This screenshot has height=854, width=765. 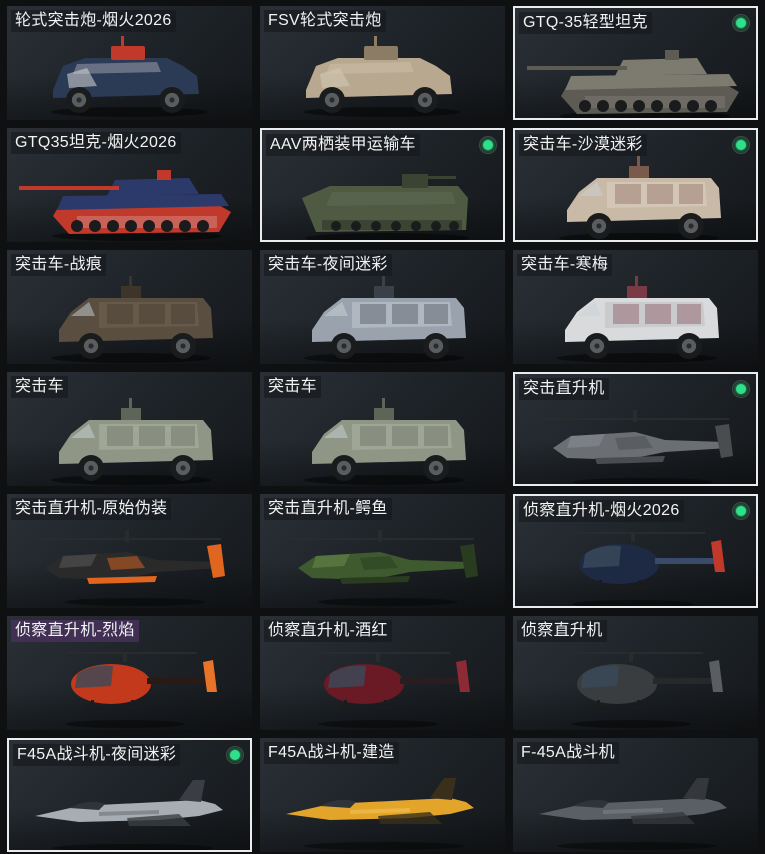 I want to click on vehicle-card: 侦察直升机-烟火2026, so click(x=635, y=551).